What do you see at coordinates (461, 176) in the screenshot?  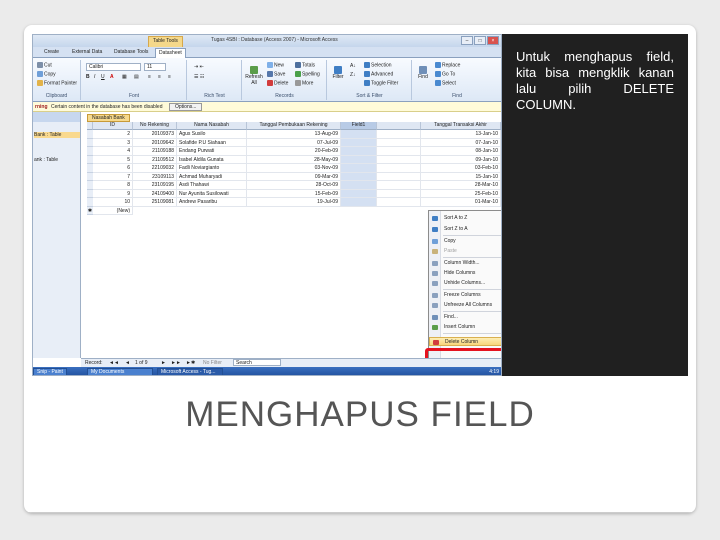 I see `table-cell: 15-Jan-10` at bounding box center [461, 176].